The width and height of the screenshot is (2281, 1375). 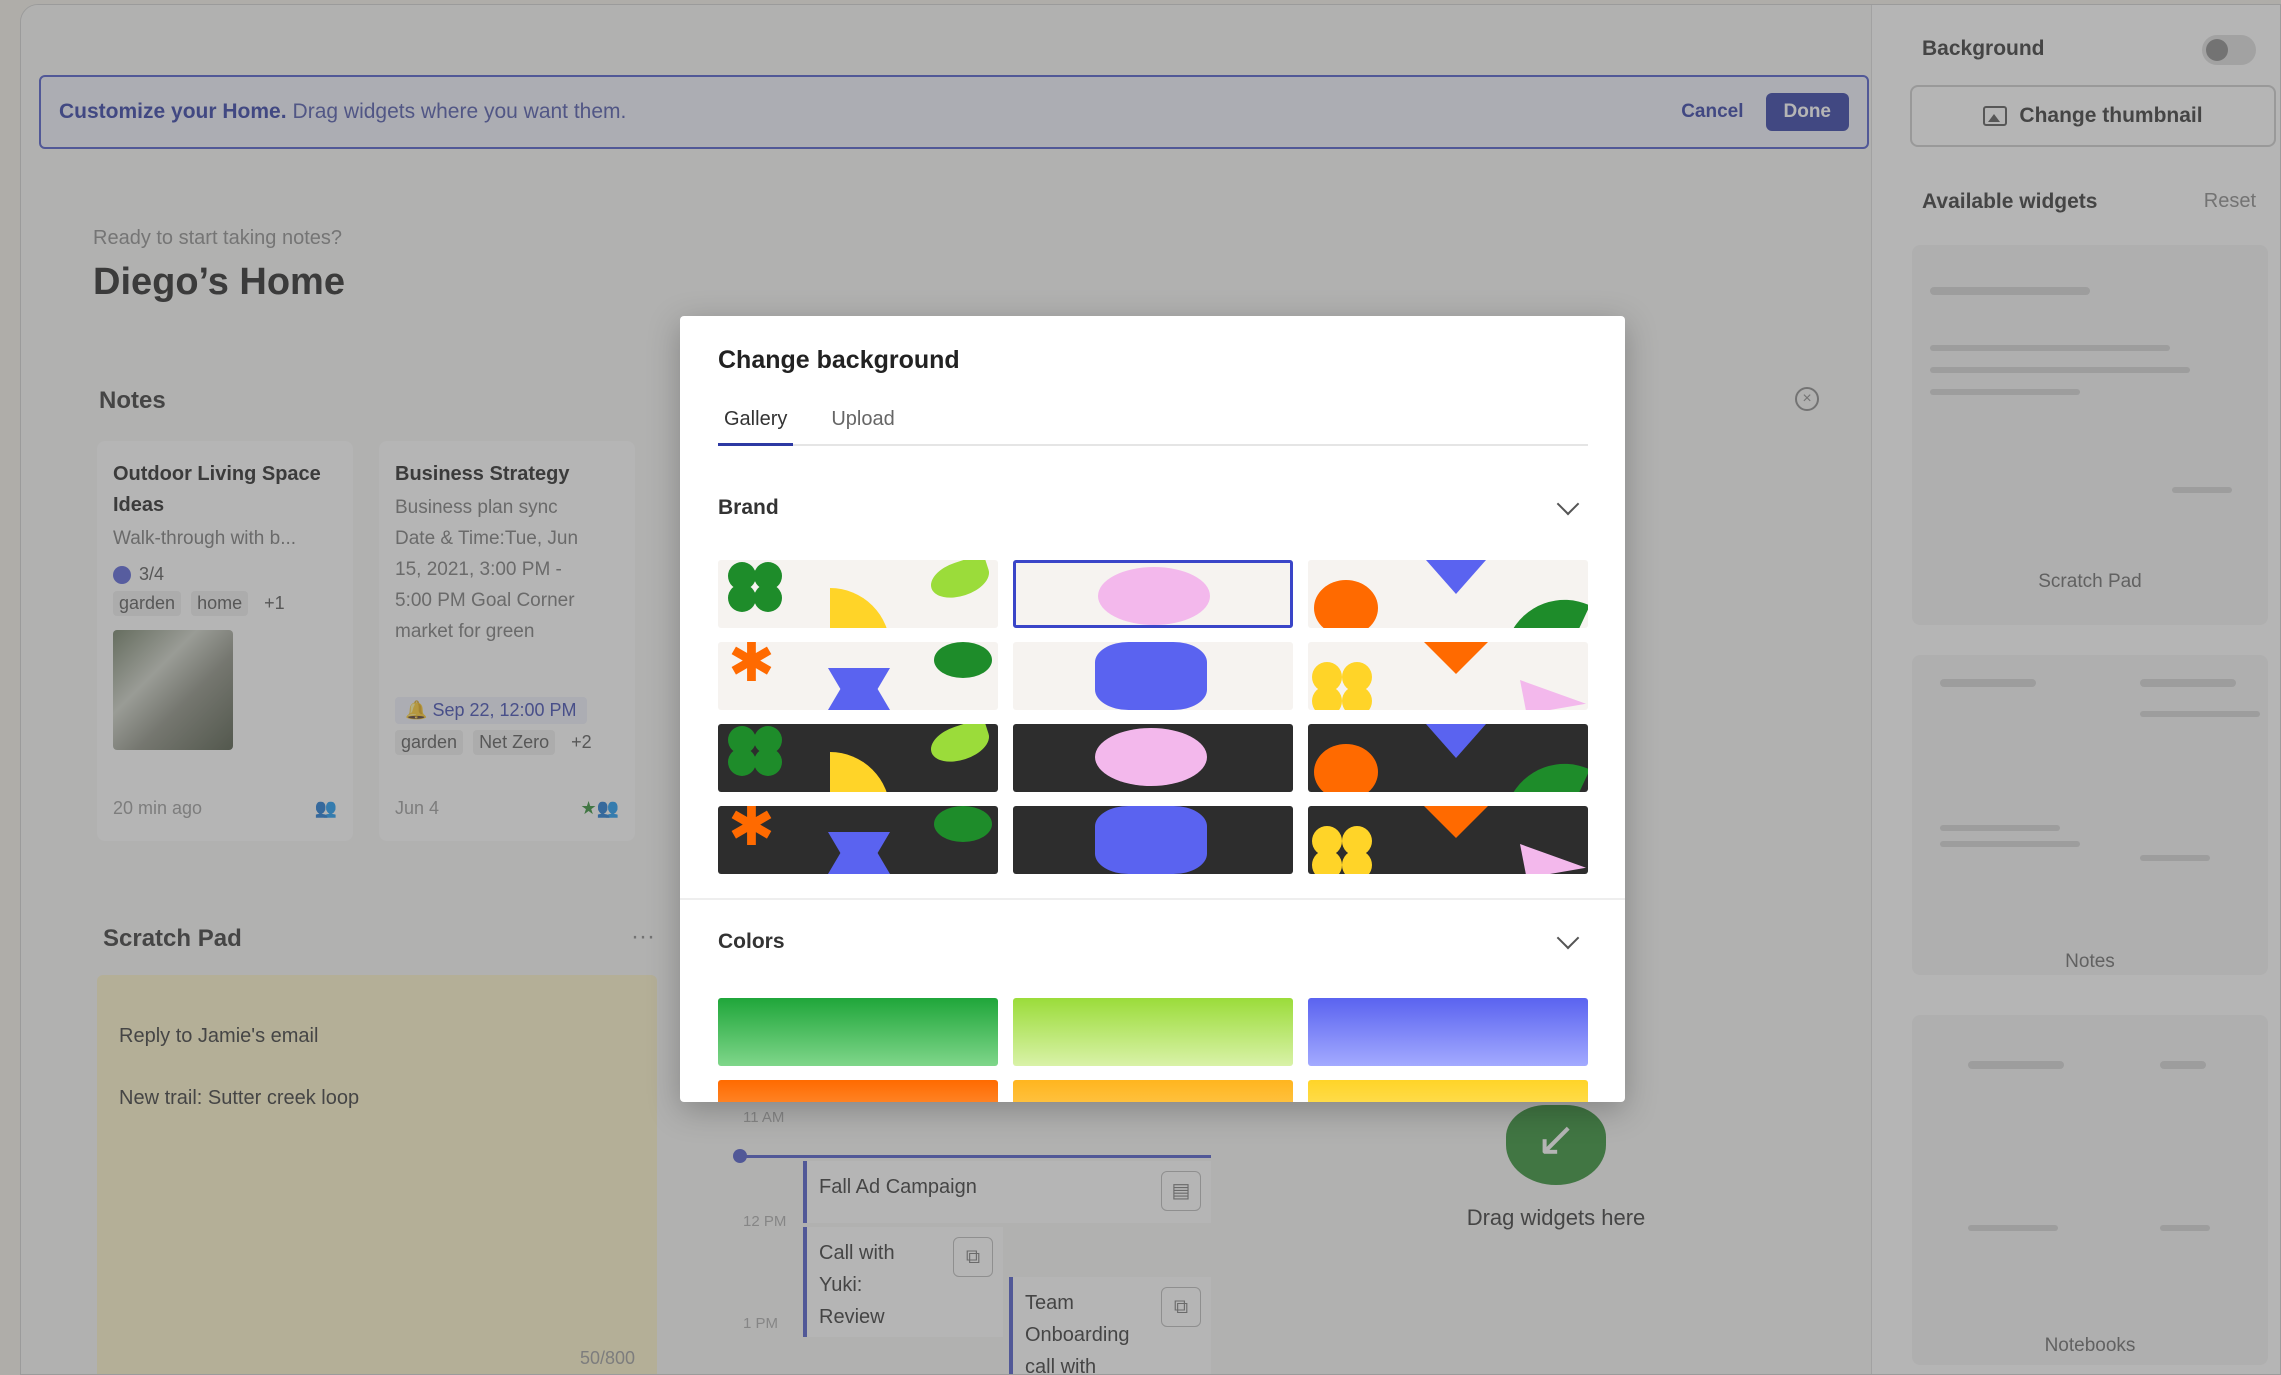 I want to click on brand-gallery: ✱ ✱, so click(x=1153, y=725).